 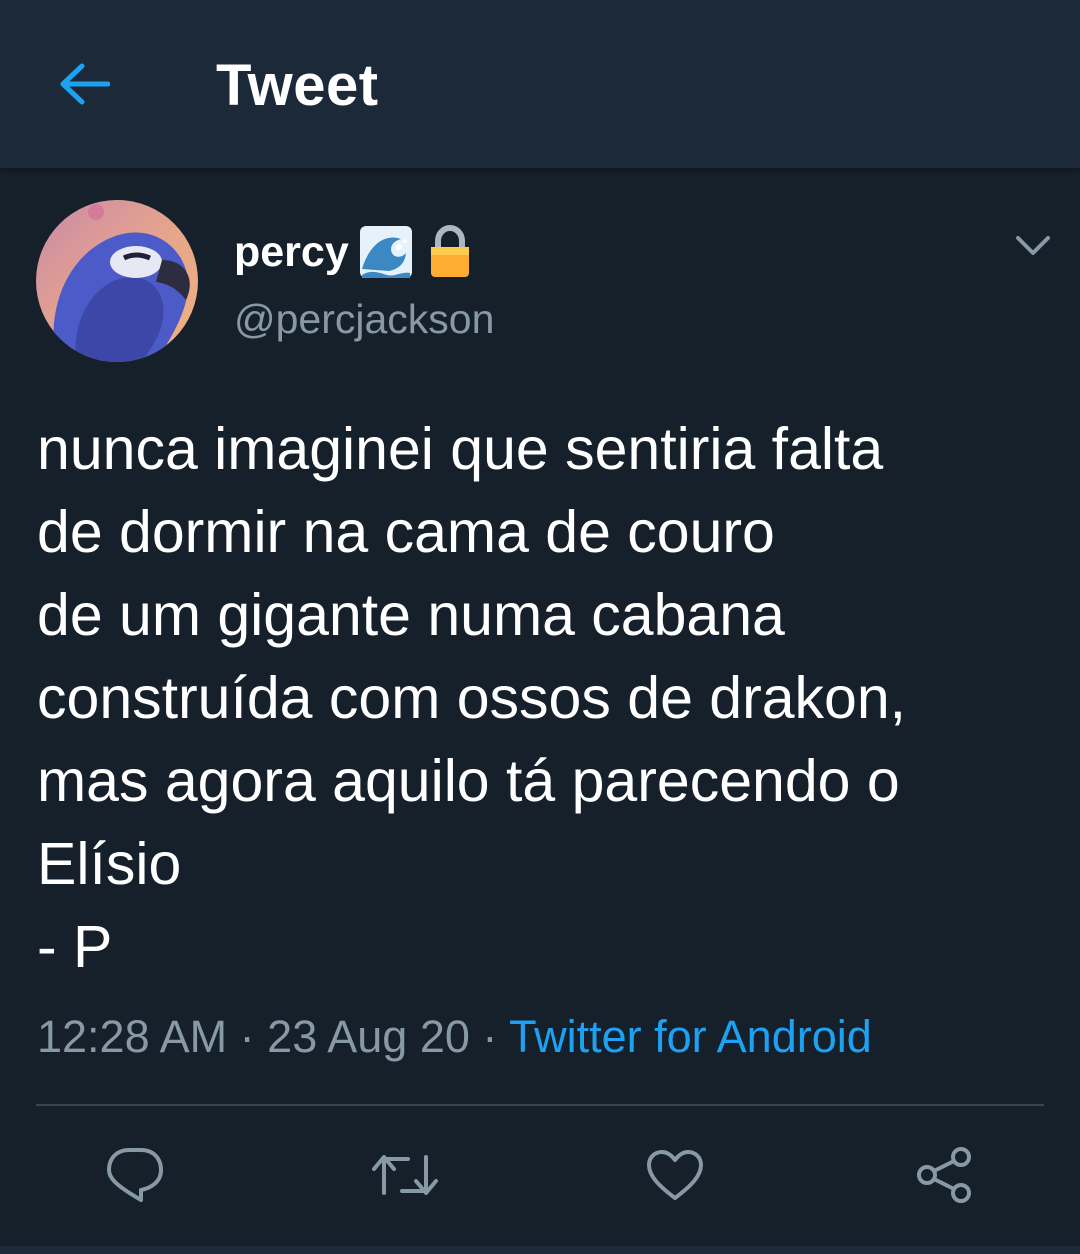 I want to click on chevron-down-icon, so click(x=1033, y=245).